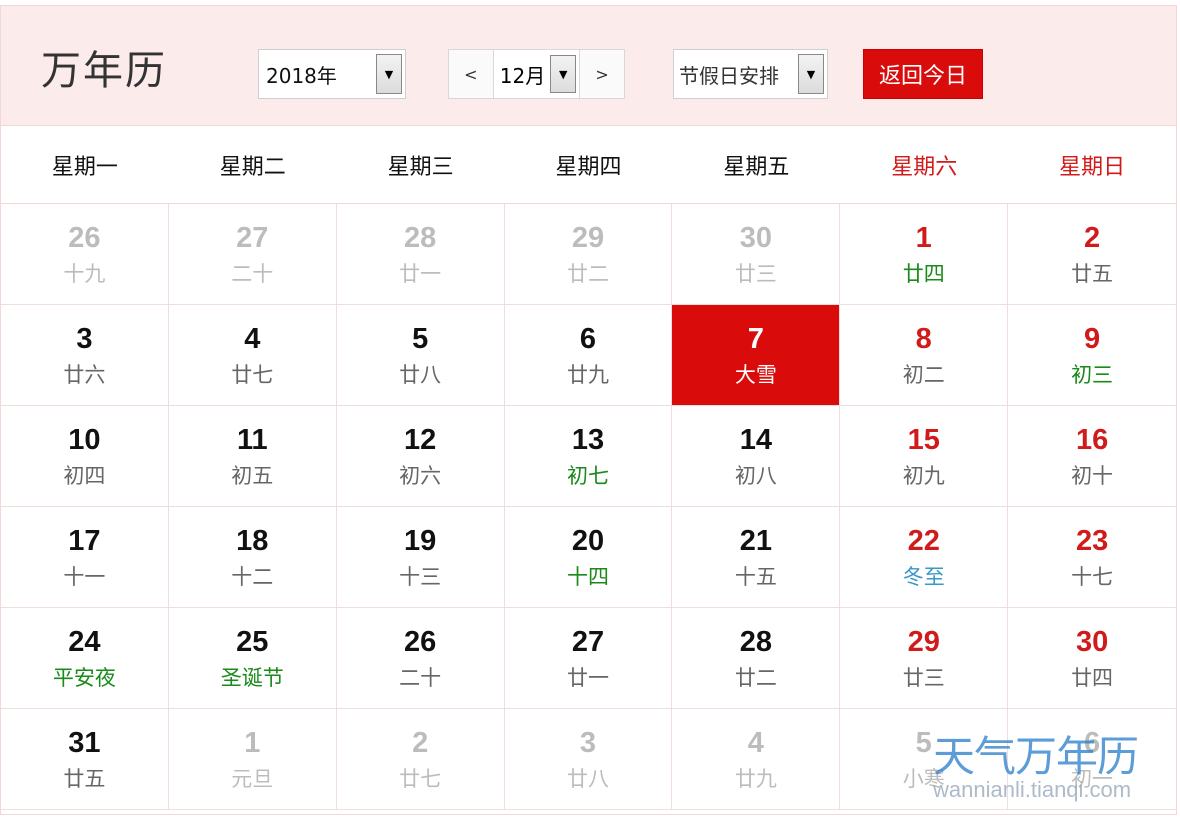 Image resolution: width=1180 pixels, height=836 pixels. What do you see at coordinates (420, 355) in the screenshot?
I see `day-cell: 5 廿八` at bounding box center [420, 355].